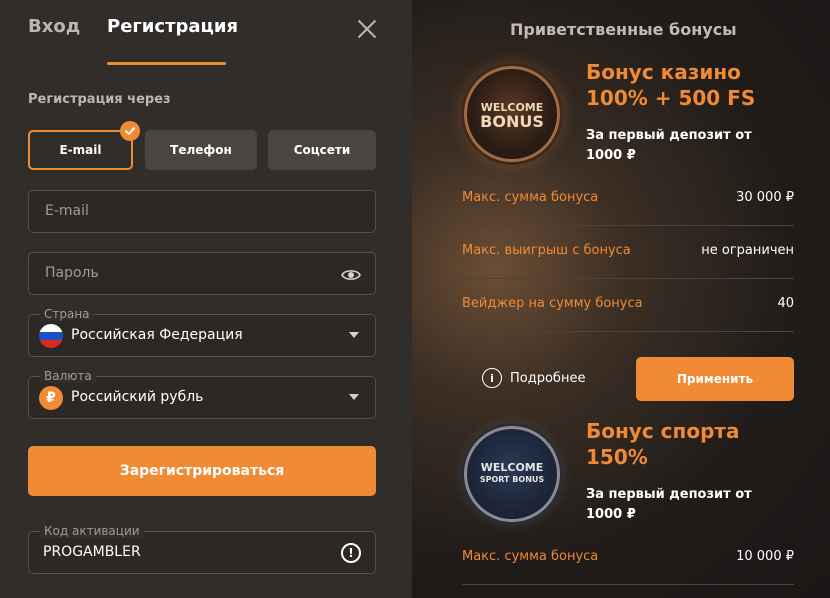  What do you see at coordinates (54, 26) in the screenshot?
I see `tab-login: Вход` at bounding box center [54, 26].